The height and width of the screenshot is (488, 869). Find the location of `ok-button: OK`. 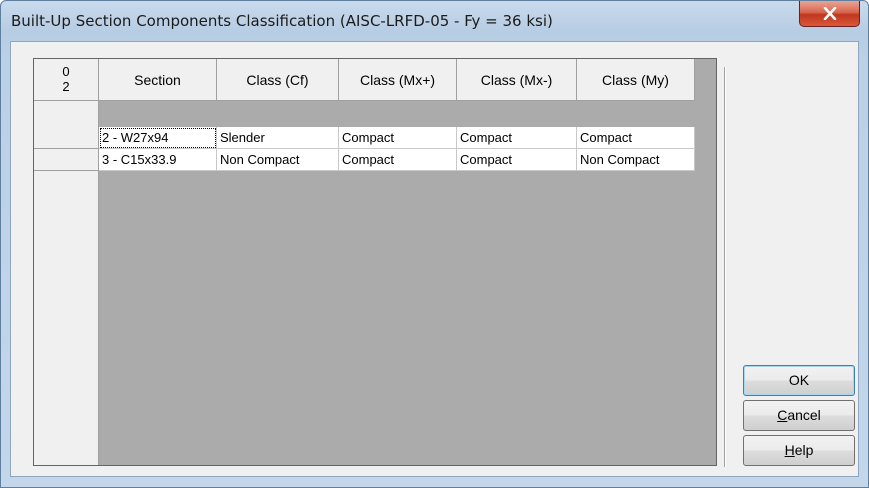

ok-button: OK is located at coordinates (799, 380).